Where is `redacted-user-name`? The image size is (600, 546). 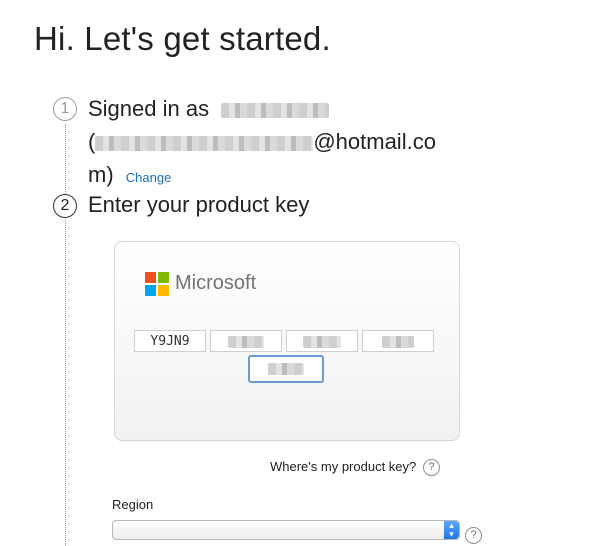 redacted-user-name is located at coordinates (275, 110).